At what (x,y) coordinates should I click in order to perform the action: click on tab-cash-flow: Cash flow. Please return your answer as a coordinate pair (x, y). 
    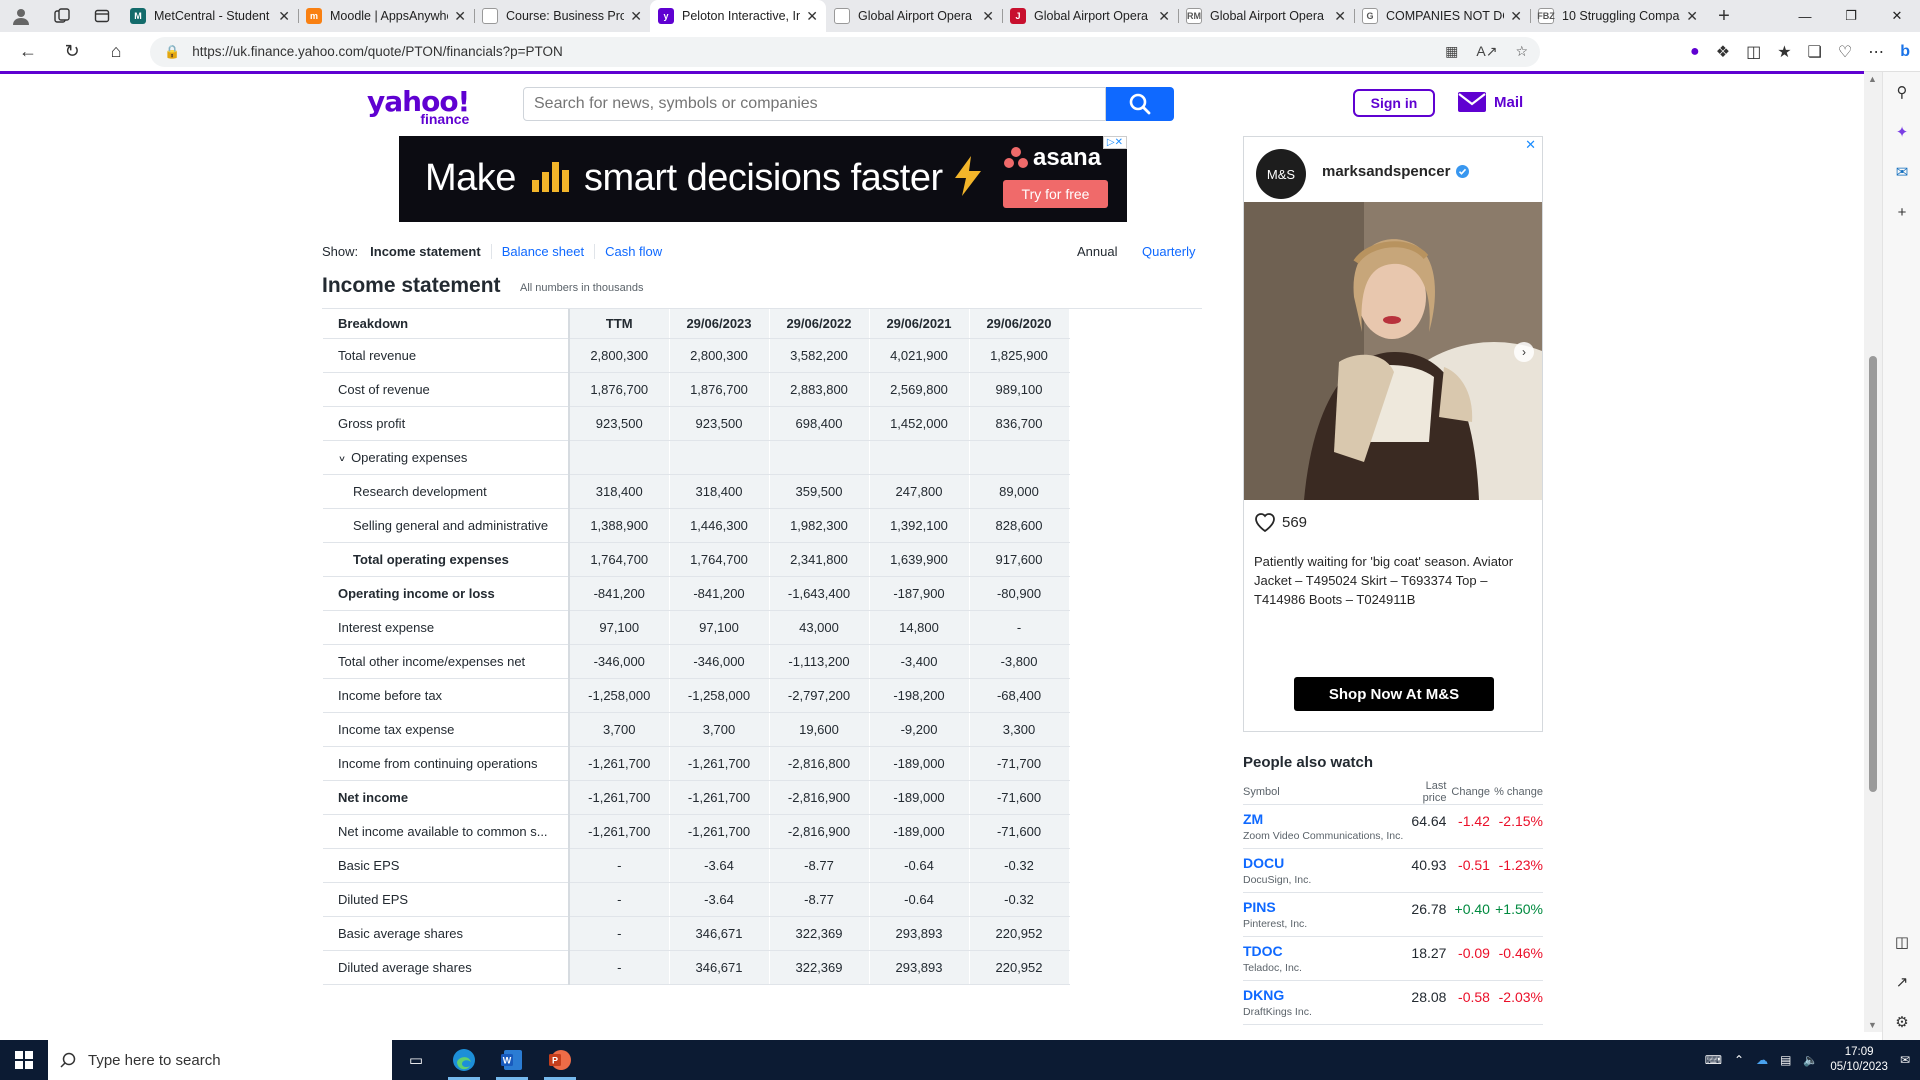
    Looking at the image, I should click on (633, 251).